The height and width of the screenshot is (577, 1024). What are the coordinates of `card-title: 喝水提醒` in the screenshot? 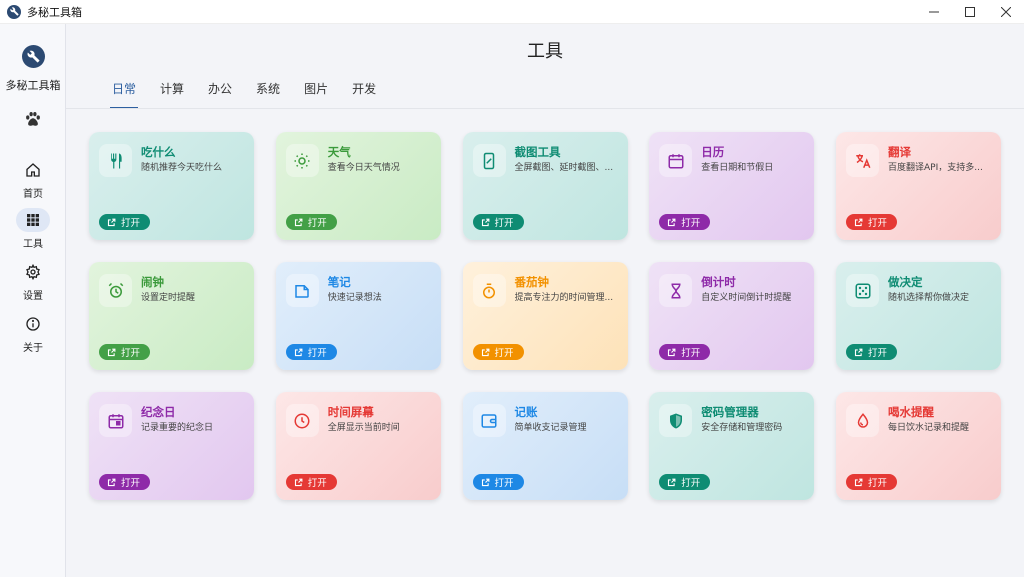 It's located at (911, 412).